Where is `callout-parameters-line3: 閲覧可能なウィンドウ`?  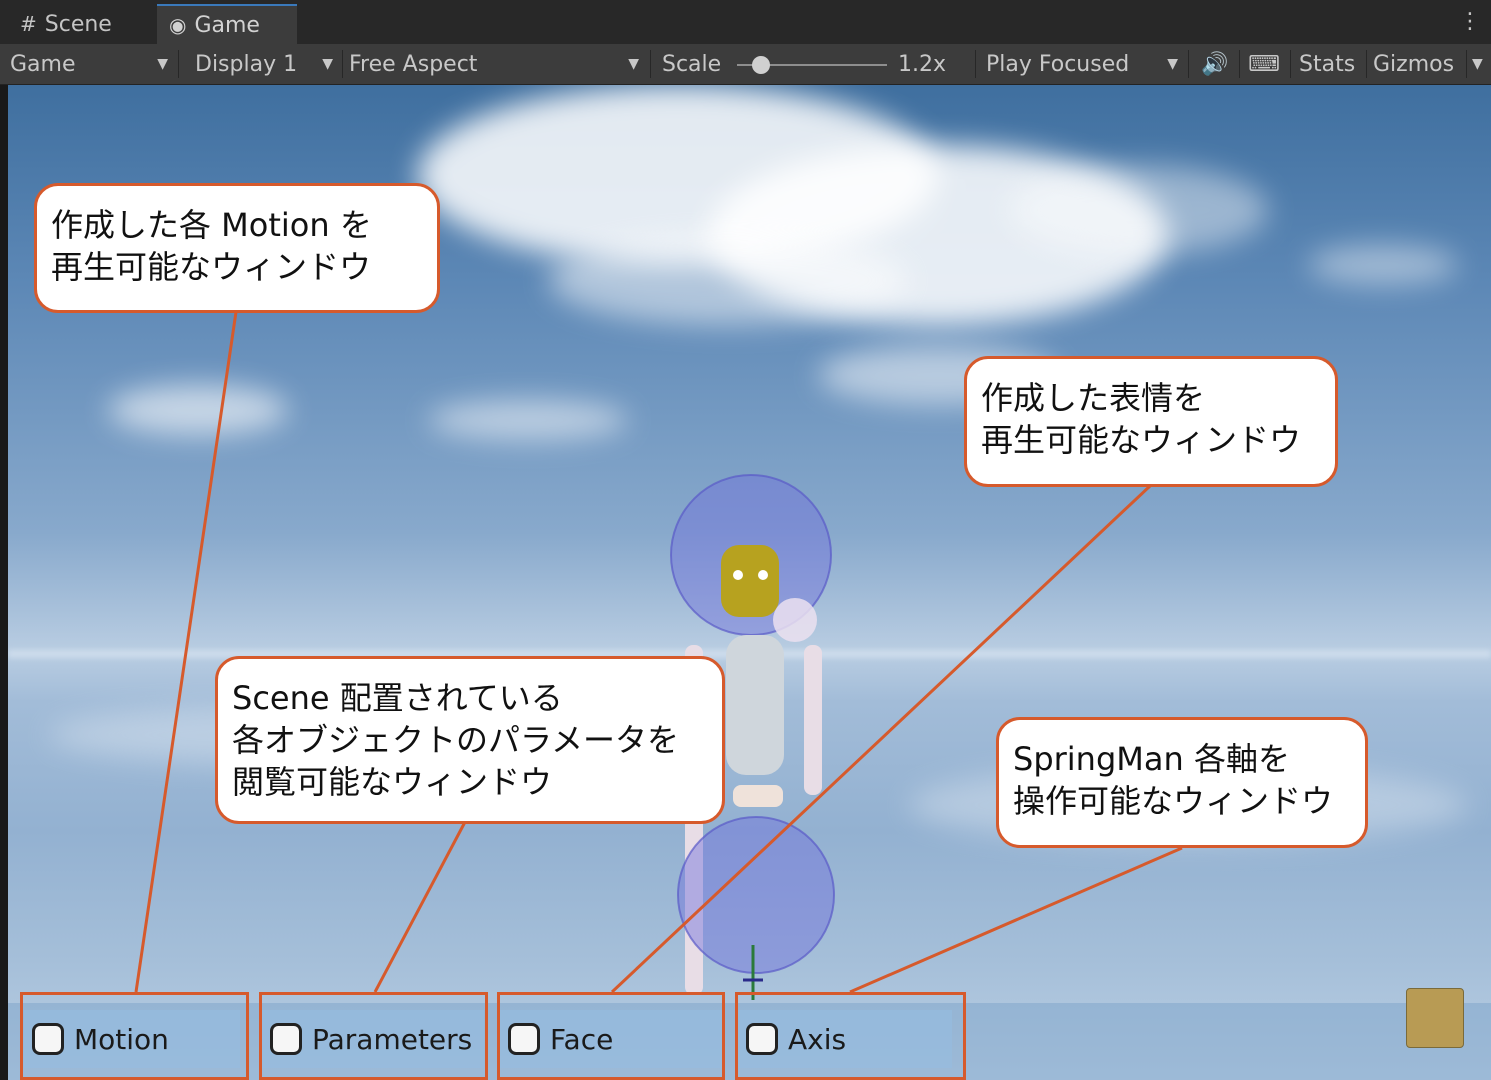 callout-parameters-line3: 閲覧可能なウィンドウ is located at coordinates (392, 782).